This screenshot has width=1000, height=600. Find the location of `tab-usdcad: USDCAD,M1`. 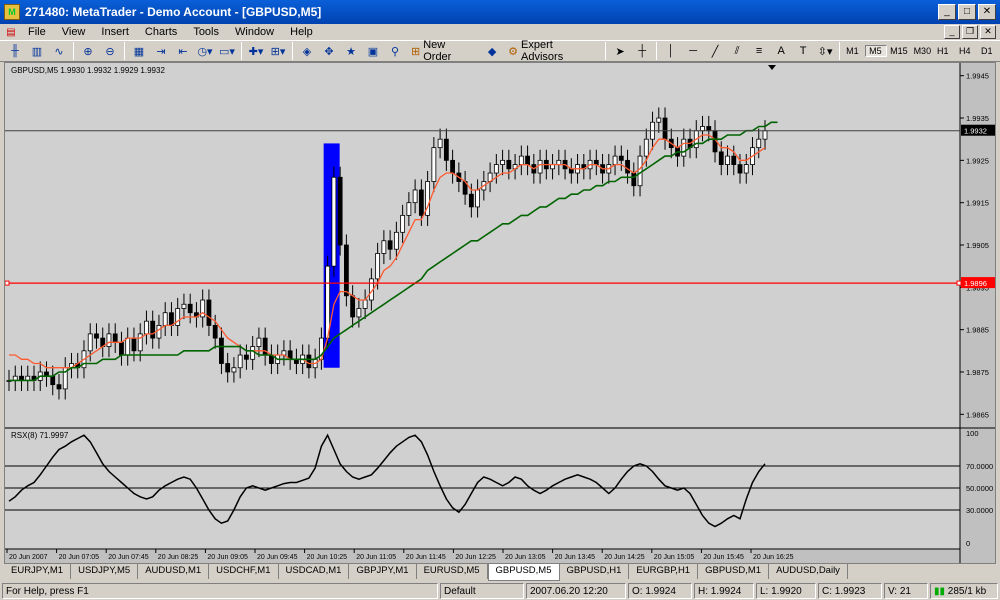

tab-usdcad: USDCAD,M1 is located at coordinates (314, 571).